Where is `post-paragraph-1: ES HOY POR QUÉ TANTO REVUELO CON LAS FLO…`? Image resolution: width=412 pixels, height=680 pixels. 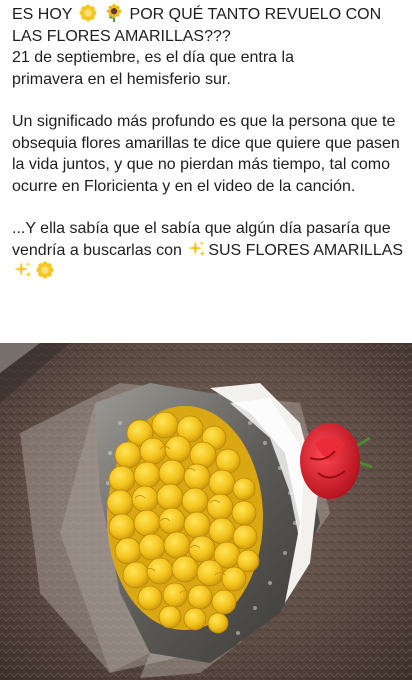
post-paragraph-1: ES HOY POR QUÉ TANTO REVUELO CON LAS FLO… is located at coordinates (208, 47).